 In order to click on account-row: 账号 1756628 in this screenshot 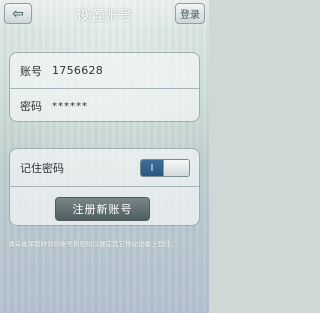, I will do `click(104, 70)`.